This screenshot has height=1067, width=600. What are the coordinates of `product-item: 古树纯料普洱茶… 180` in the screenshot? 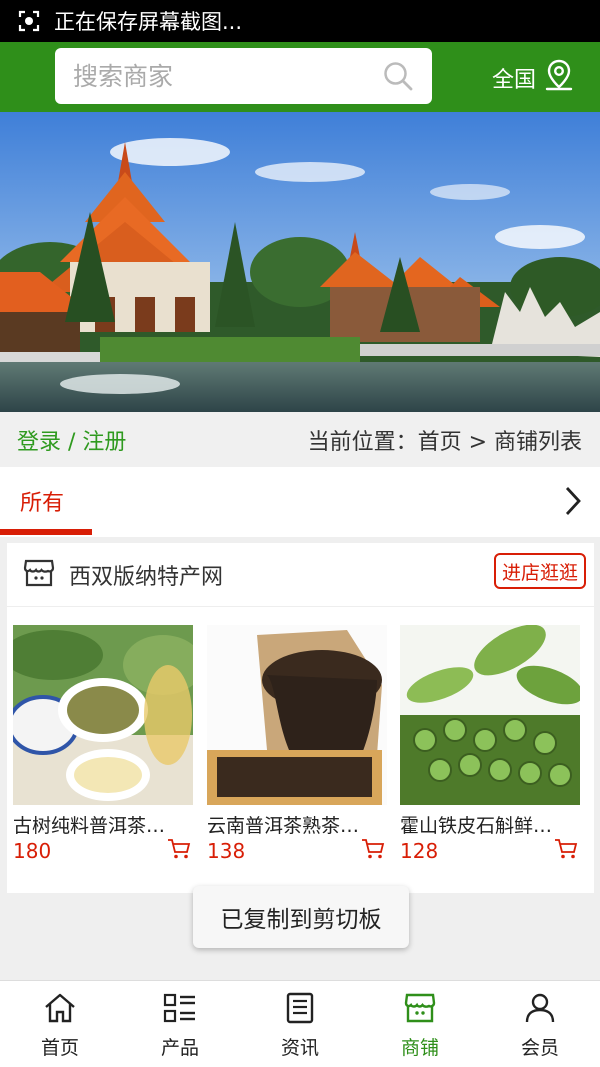 It's located at (104, 744).